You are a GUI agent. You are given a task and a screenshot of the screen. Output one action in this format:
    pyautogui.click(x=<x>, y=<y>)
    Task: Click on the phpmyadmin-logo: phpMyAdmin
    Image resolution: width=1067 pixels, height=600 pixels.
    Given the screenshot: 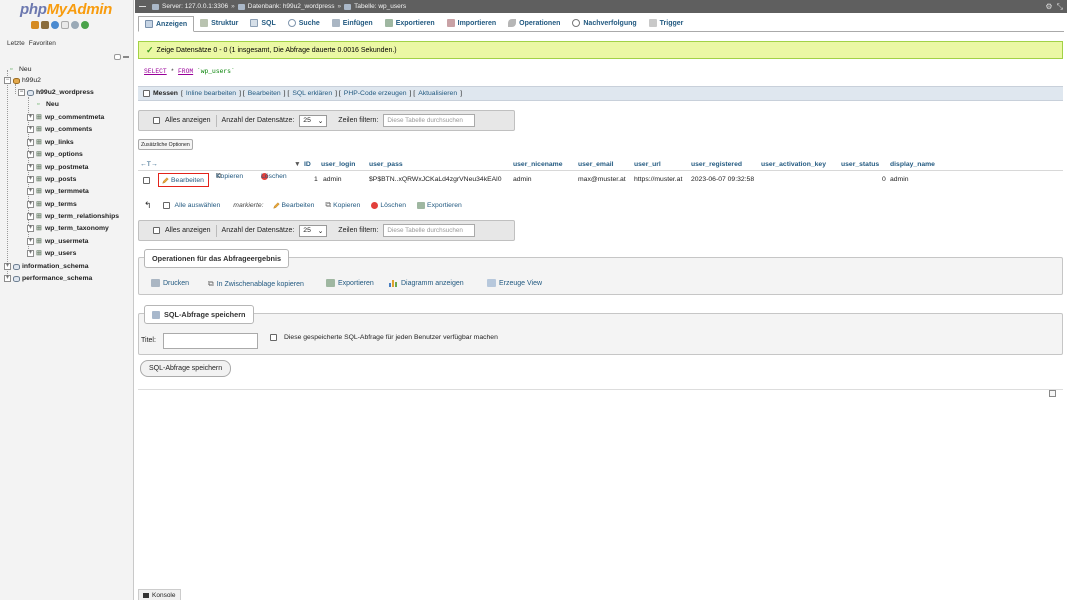 What is the action you would take?
    pyautogui.click(x=66, y=9)
    